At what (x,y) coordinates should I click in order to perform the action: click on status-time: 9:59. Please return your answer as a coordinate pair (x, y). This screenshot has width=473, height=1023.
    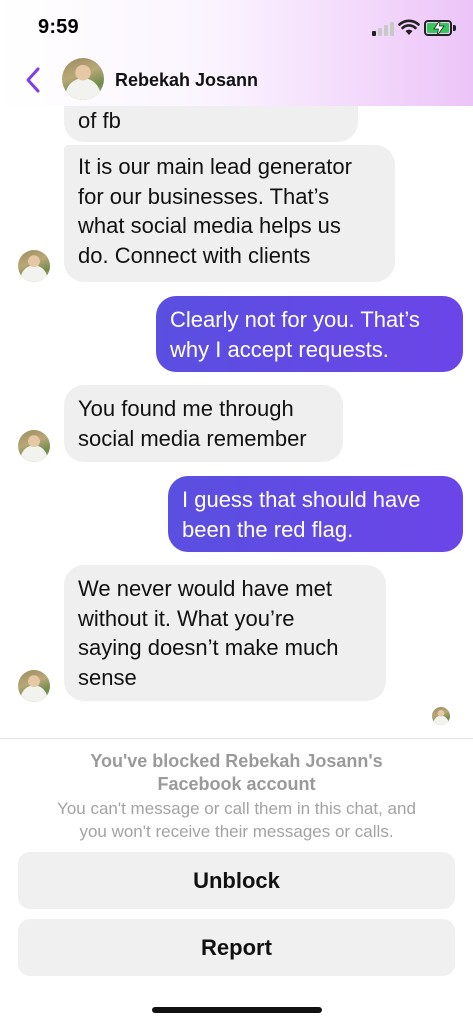
    Looking at the image, I should click on (58, 27).